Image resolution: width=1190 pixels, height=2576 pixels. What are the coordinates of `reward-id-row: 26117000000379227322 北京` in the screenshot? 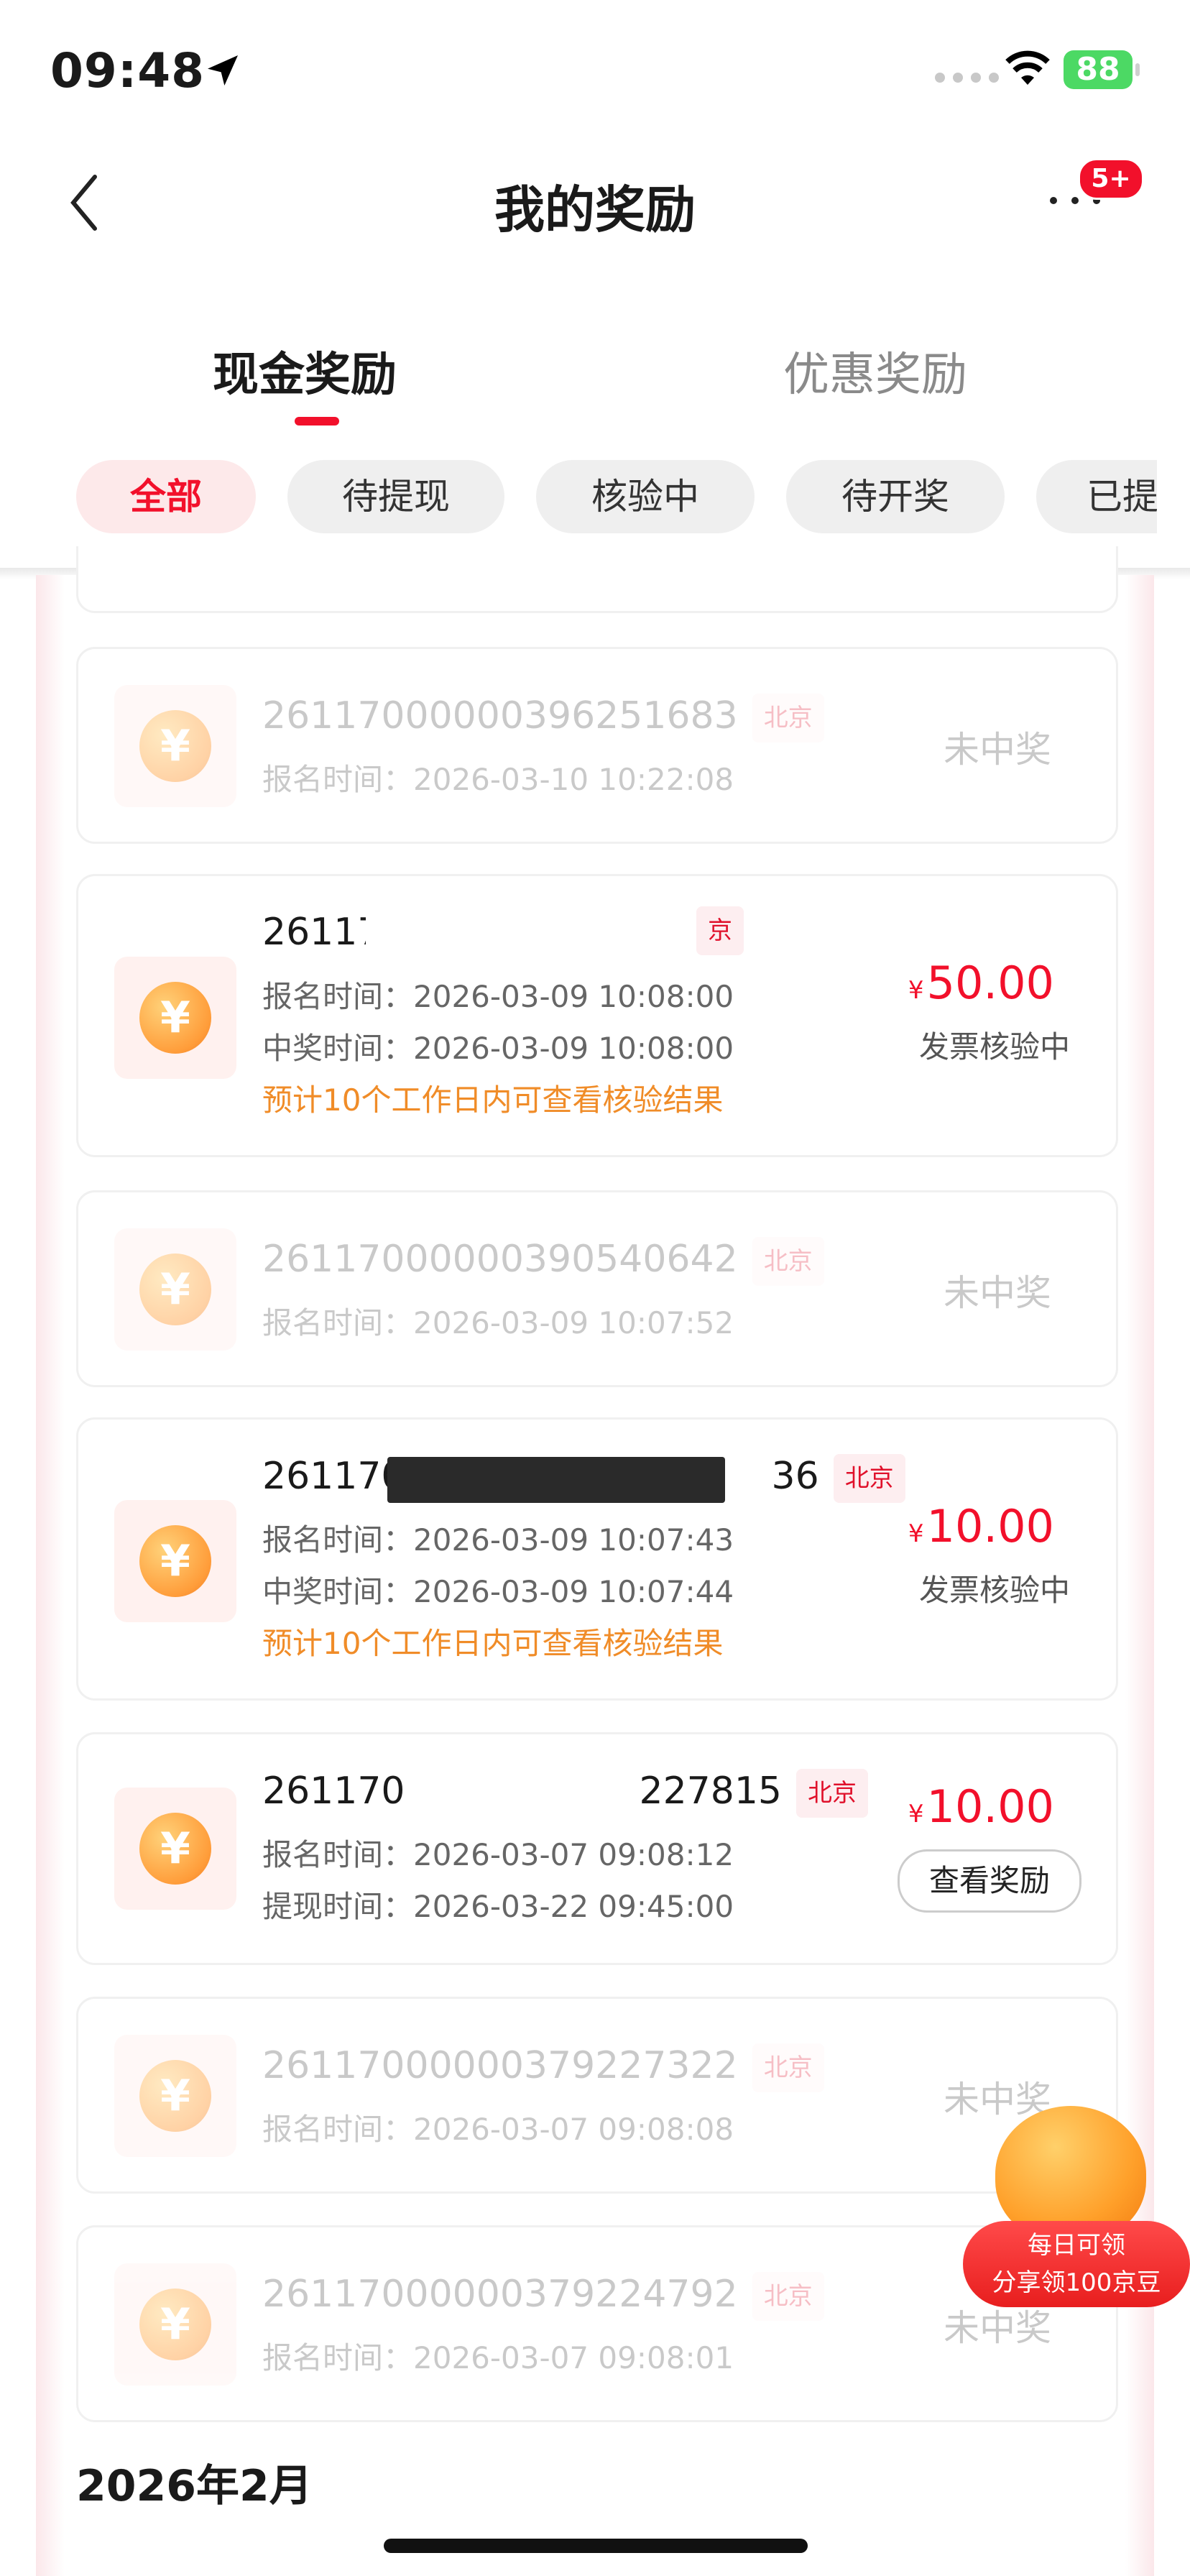 It's located at (543, 2067).